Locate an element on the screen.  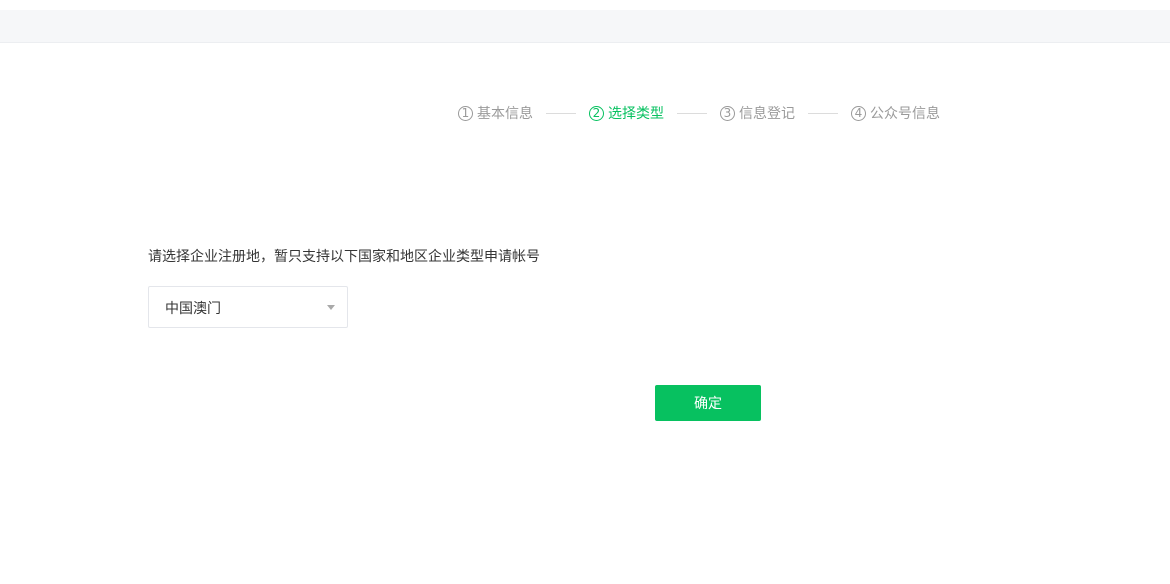
step-number: 3 is located at coordinates (727, 113).